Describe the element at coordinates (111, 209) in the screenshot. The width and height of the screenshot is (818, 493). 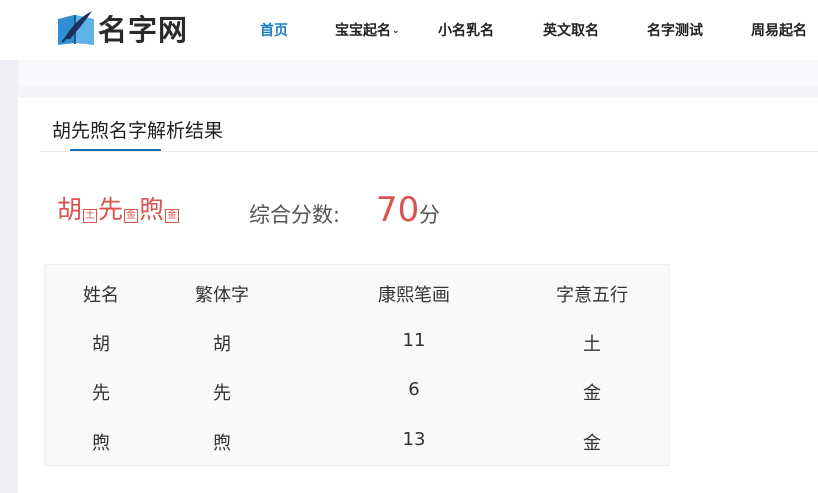
I see `name-char: 先` at that location.